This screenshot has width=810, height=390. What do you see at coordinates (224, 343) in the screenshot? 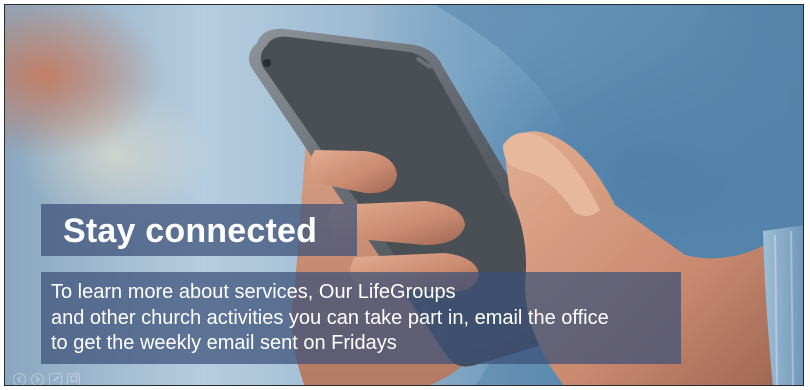
I see `body-line-3: to get the weekly email sent on Fridays` at bounding box center [224, 343].